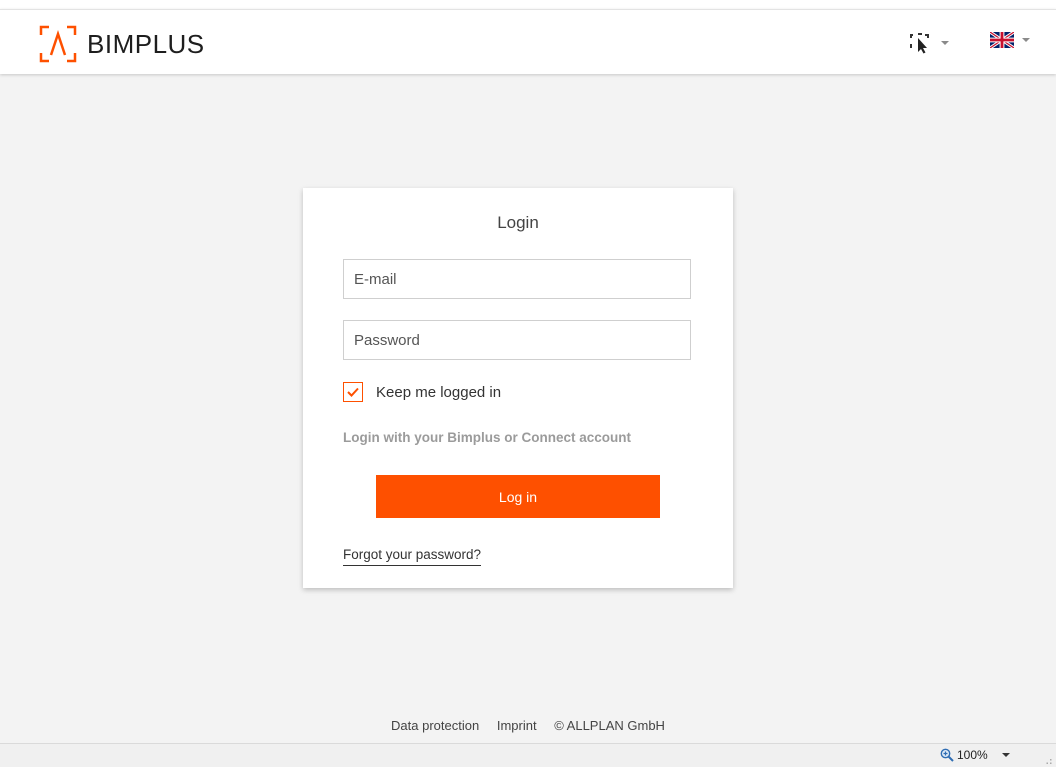  I want to click on copyright-text: © ALLPLAN GmbH, so click(609, 725).